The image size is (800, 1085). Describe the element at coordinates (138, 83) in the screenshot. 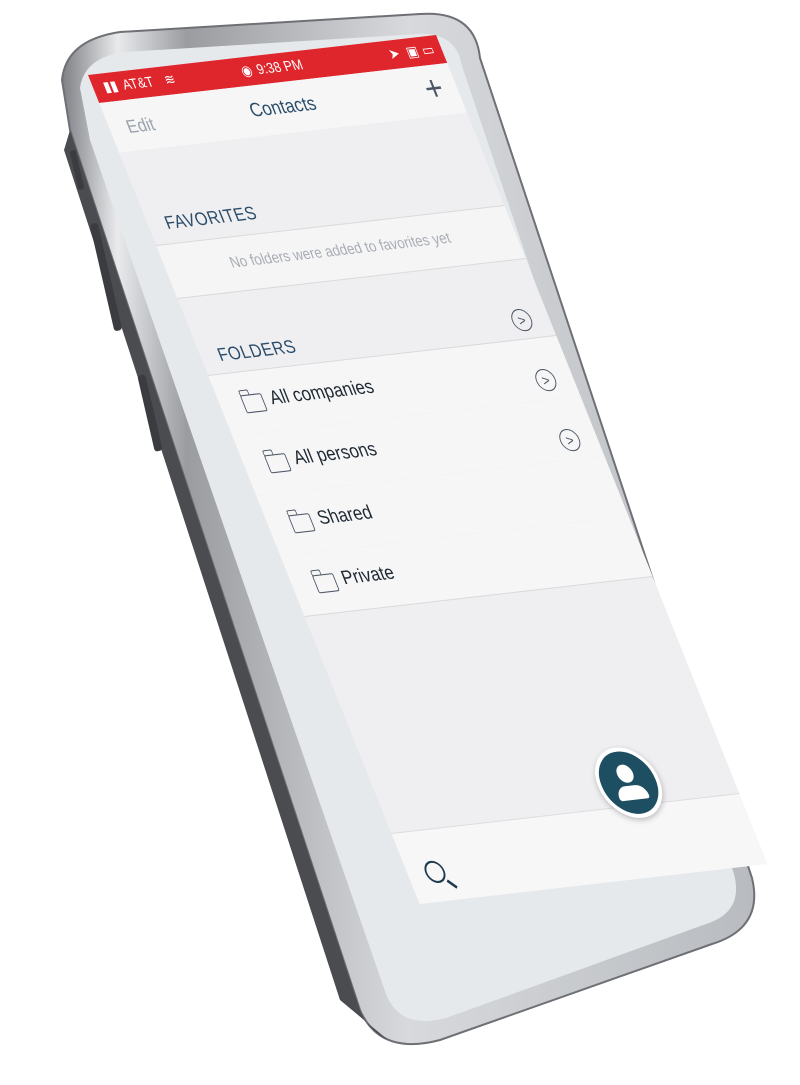

I see `carrier-label: AT&T` at that location.